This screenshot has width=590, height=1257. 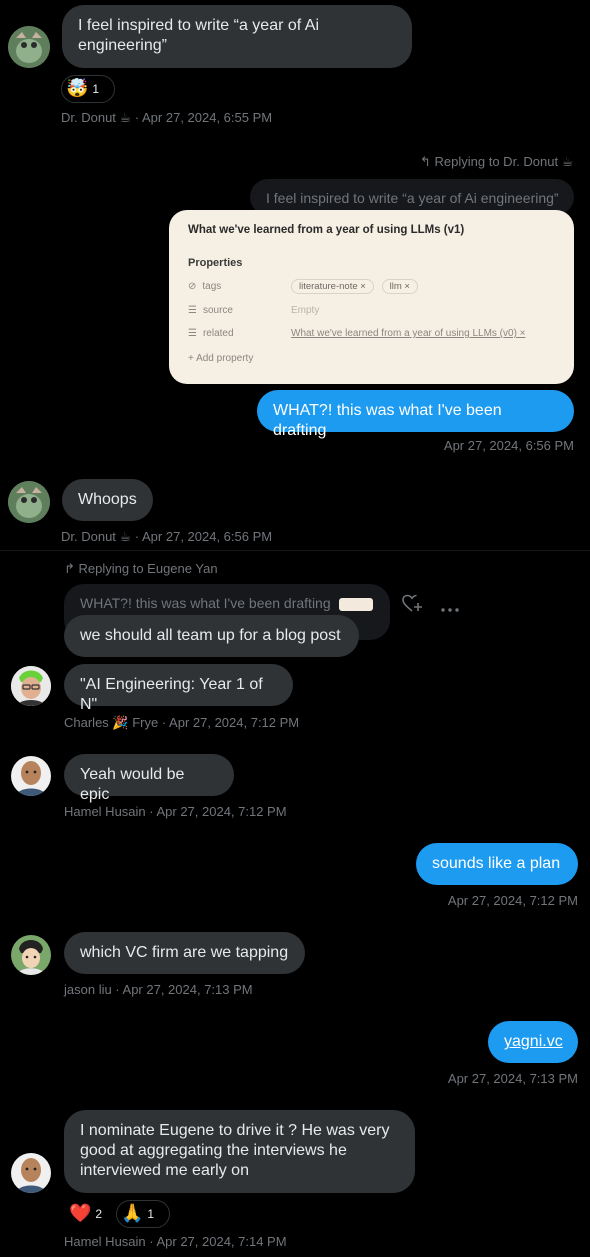 I want to click on reaction-chip: ❤️ 2, so click(x=88, y=1214).